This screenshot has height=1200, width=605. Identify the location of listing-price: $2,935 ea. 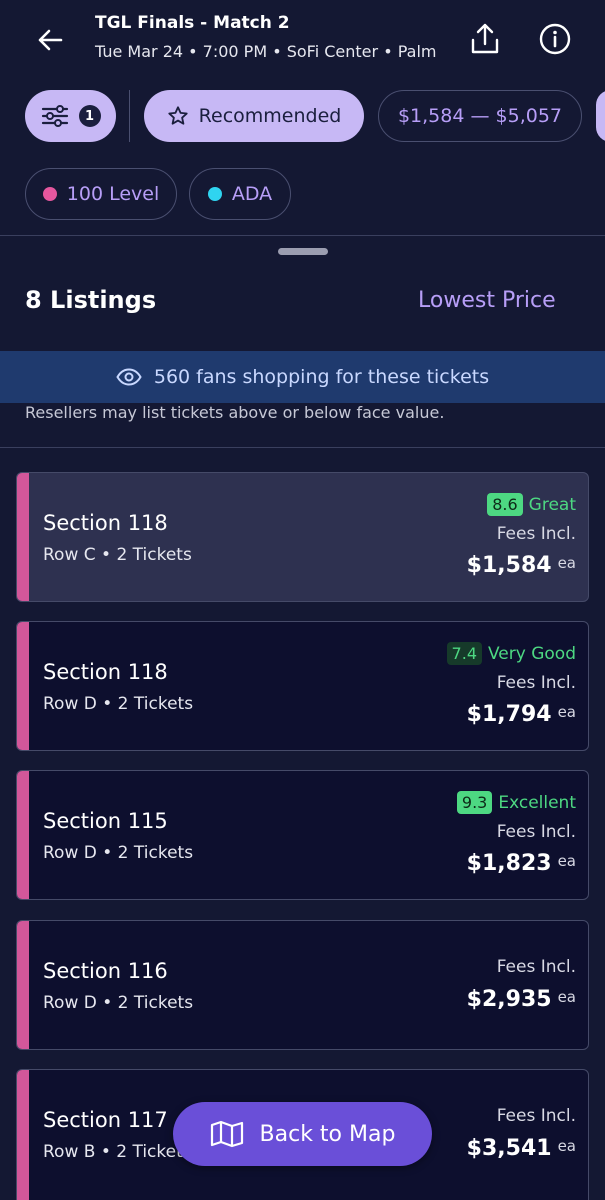
(521, 999).